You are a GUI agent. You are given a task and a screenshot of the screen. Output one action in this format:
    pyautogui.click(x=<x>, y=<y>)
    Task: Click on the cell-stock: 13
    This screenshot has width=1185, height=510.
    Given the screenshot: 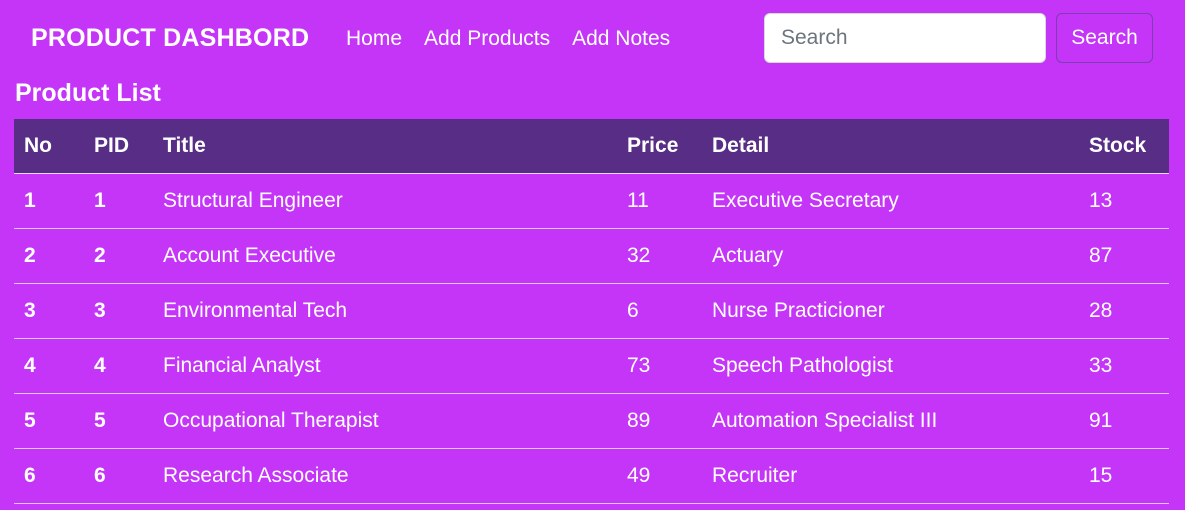 What is the action you would take?
    pyautogui.click(x=1124, y=201)
    